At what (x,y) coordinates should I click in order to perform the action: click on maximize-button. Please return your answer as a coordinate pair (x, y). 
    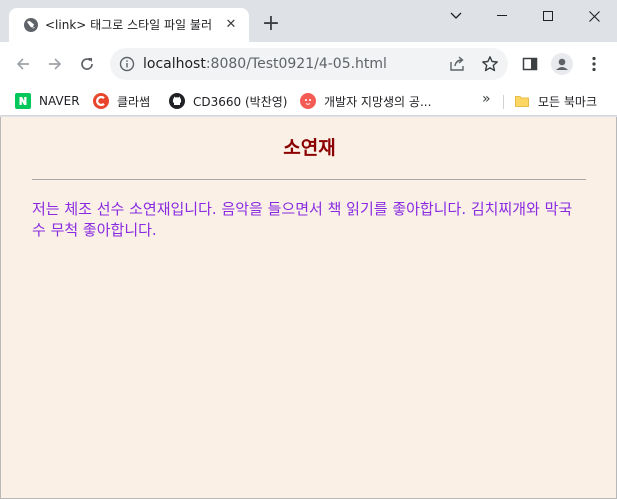
    Looking at the image, I should click on (548, 16).